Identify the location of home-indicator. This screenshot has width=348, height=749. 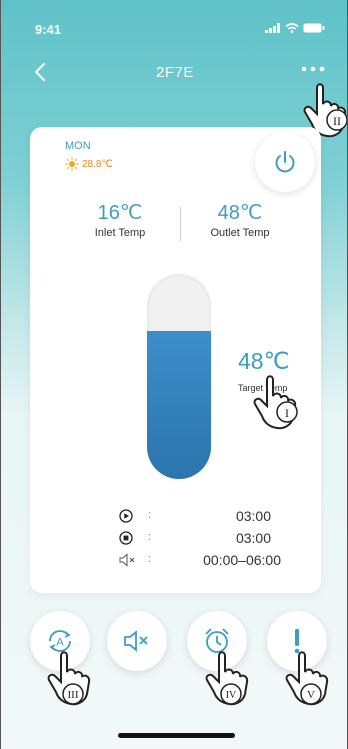
(176, 735).